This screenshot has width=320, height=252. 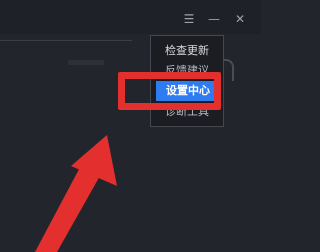 I want to click on close-button: ✕, so click(x=240, y=19).